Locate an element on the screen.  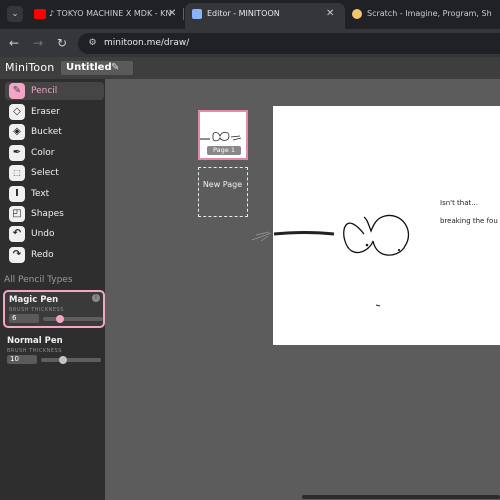
tool-label: Color is located at coordinates (43, 153).